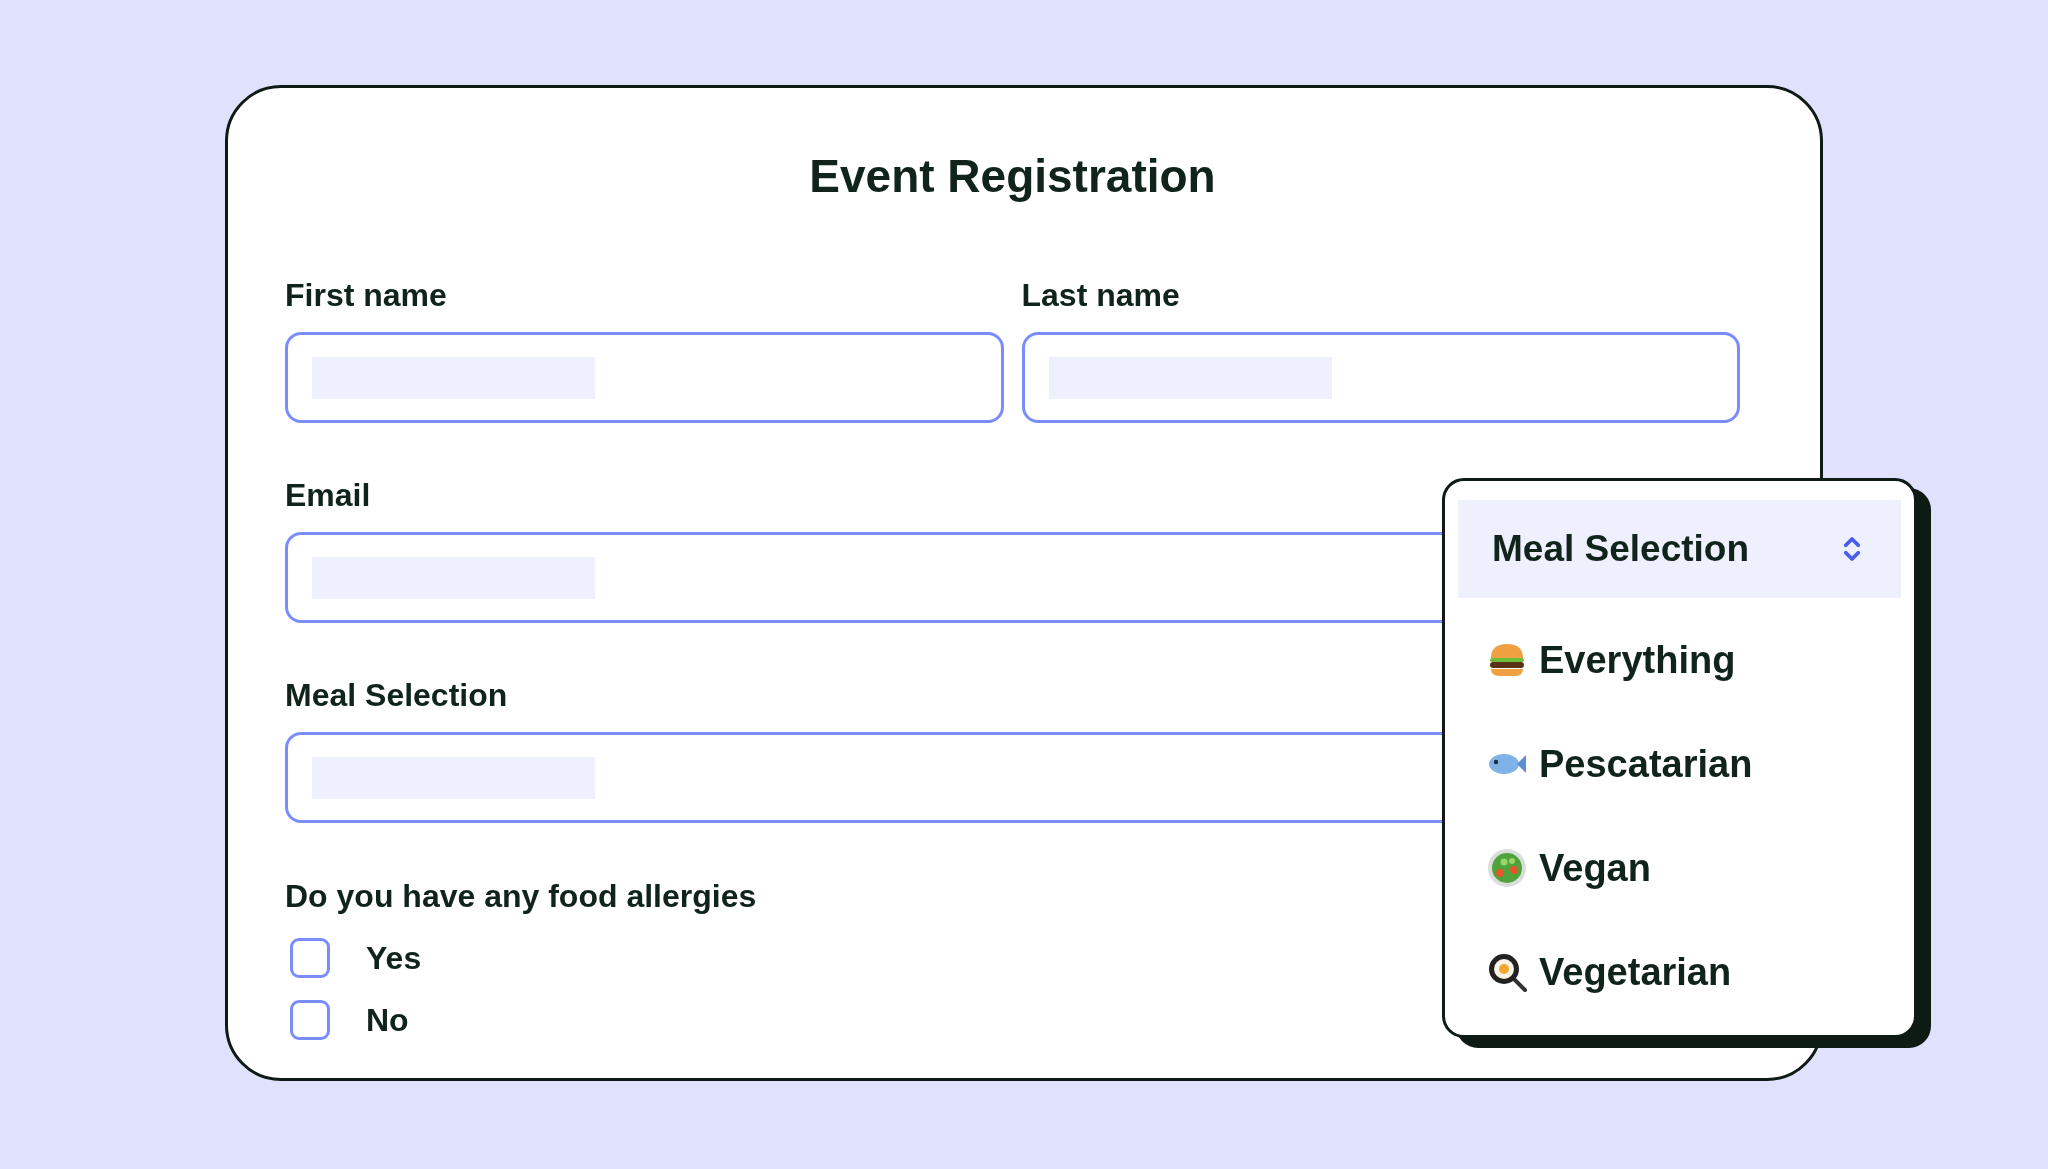 The height and width of the screenshot is (1169, 2048). What do you see at coordinates (1679, 660) in the screenshot?
I see `menu-option: Everything` at bounding box center [1679, 660].